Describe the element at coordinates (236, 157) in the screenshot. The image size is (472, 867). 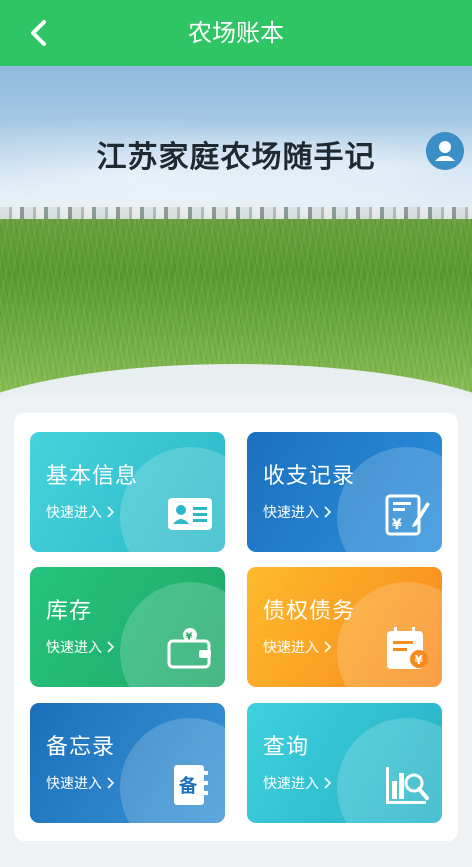
I see `hero-headline: 江苏家庭农场随手记` at that location.